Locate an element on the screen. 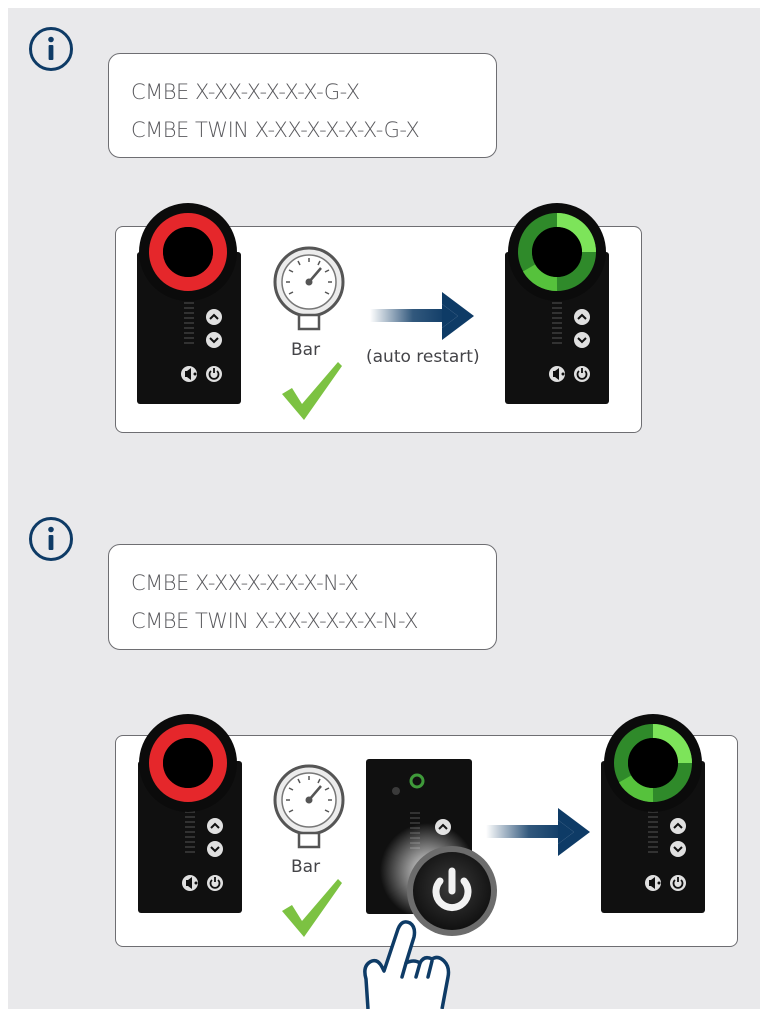  model-code-line: CMBE X-XX-X-X-X-X-G-X is located at coordinates (245, 92).